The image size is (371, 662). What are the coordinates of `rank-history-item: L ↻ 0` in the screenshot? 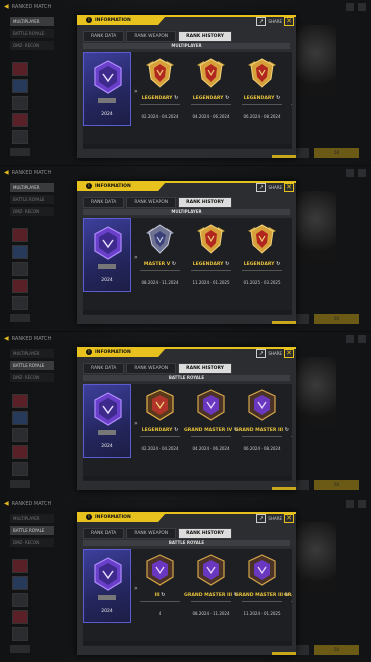 It's located at (290, 94).